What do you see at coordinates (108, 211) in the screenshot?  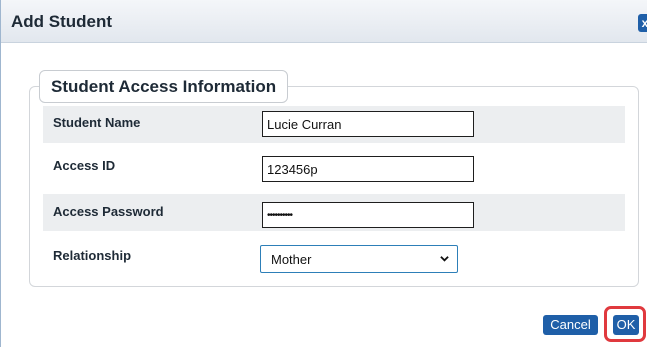 I see `access-password-label: Access Password` at bounding box center [108, 211].